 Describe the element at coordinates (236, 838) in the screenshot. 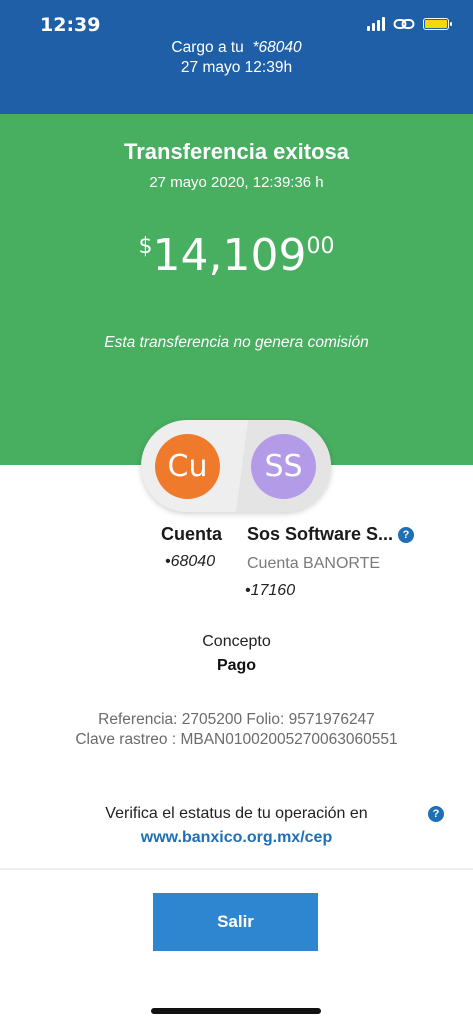

I see `banxico-link: www.banxico.org.mx/cep` at that location.